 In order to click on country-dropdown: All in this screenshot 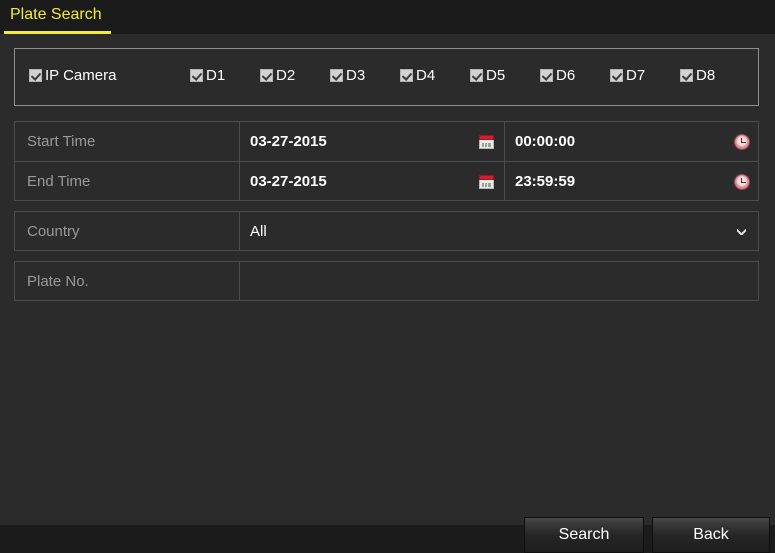, I will do `click(499, 231)`.